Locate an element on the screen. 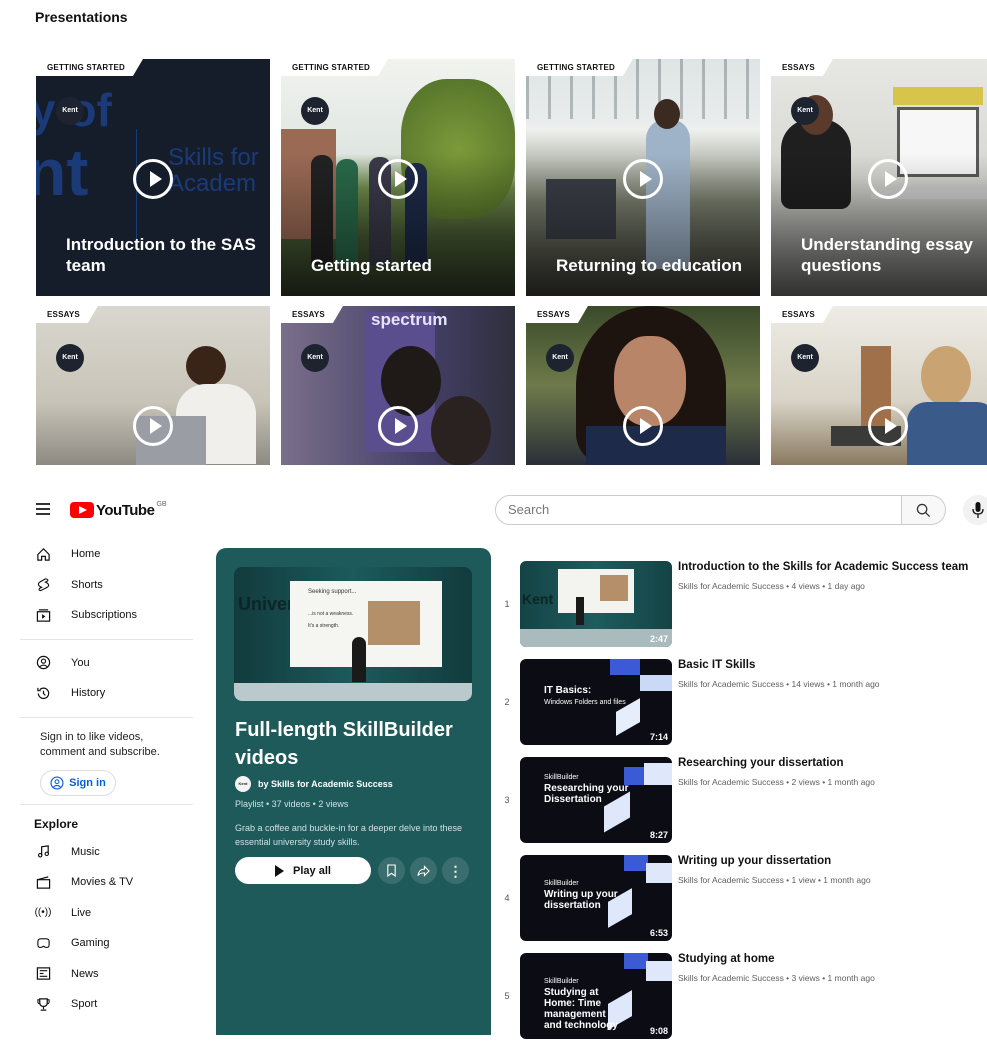  signin-button: Sign in is located at coordinates (78, 782).